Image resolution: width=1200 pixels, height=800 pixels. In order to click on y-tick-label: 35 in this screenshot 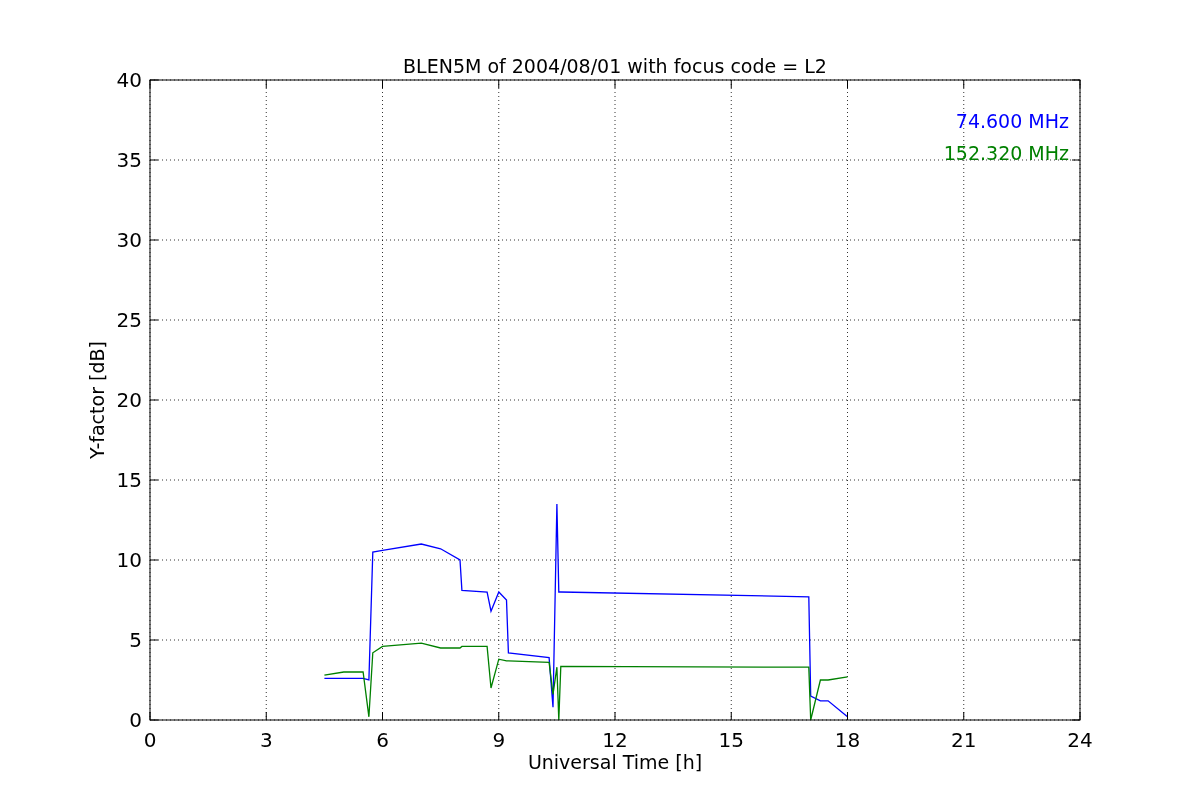, I will do `click(129, 160)`.